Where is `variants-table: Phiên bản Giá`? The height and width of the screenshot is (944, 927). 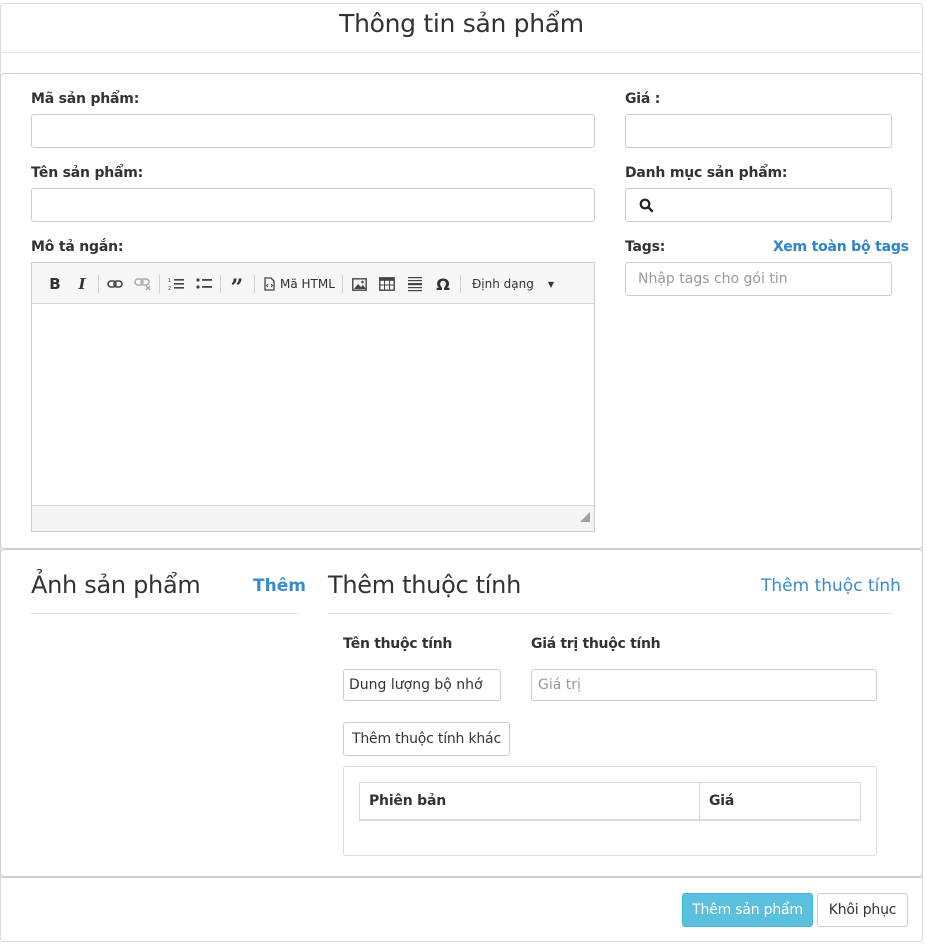 variants-table: Phiên bản Giá is located at coordinates (610, 801).